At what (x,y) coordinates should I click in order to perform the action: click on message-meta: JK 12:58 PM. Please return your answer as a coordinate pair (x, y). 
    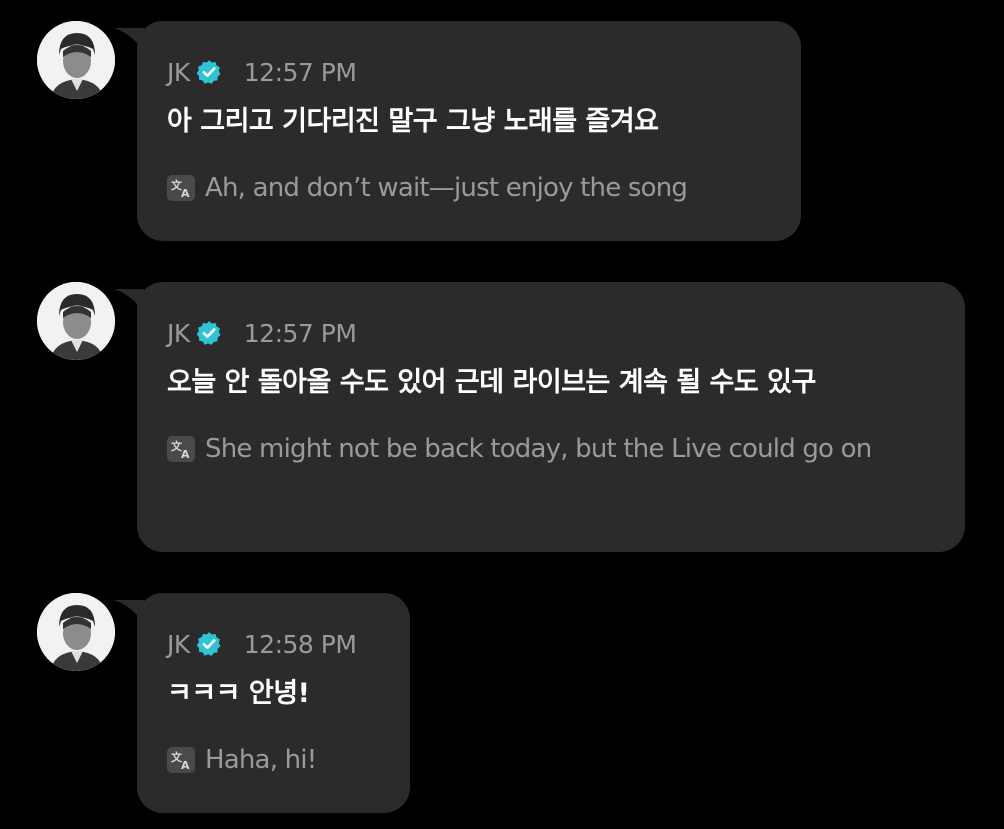
    Looking at the image, I should click on (273, 644).